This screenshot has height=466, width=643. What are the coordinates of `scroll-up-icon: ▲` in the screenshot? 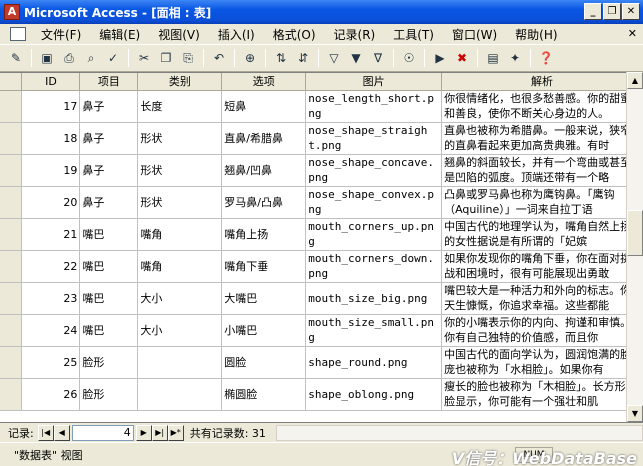 It's located at (635, 80).